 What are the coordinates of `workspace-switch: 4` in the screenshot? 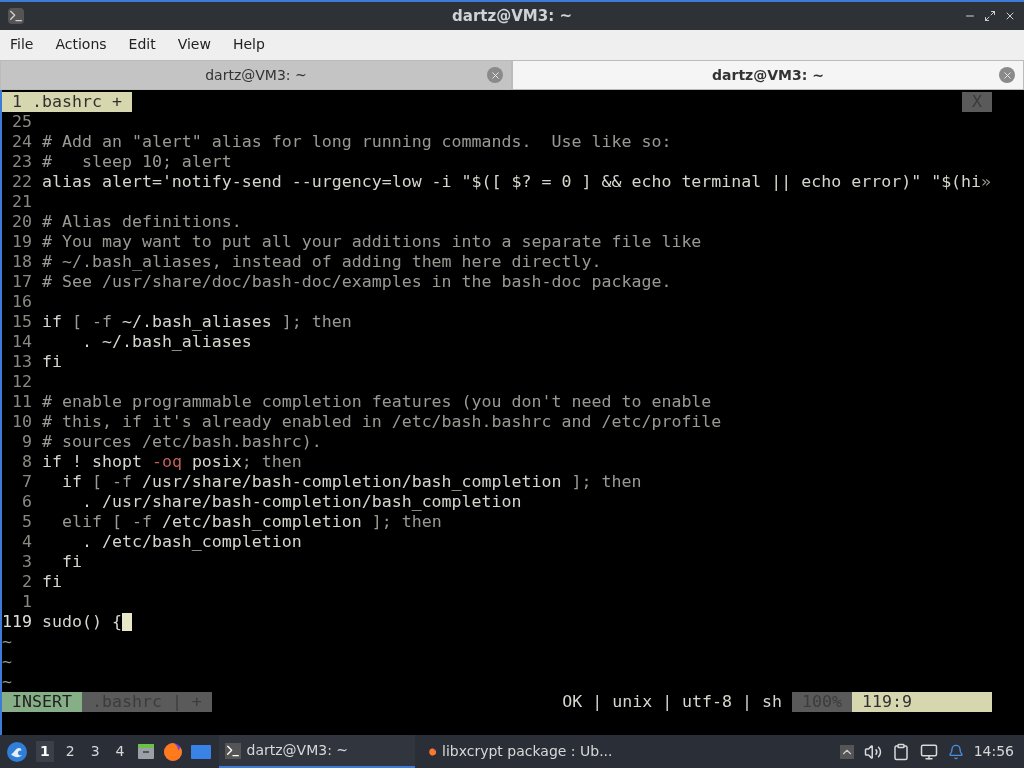 It's located at (120, 751).